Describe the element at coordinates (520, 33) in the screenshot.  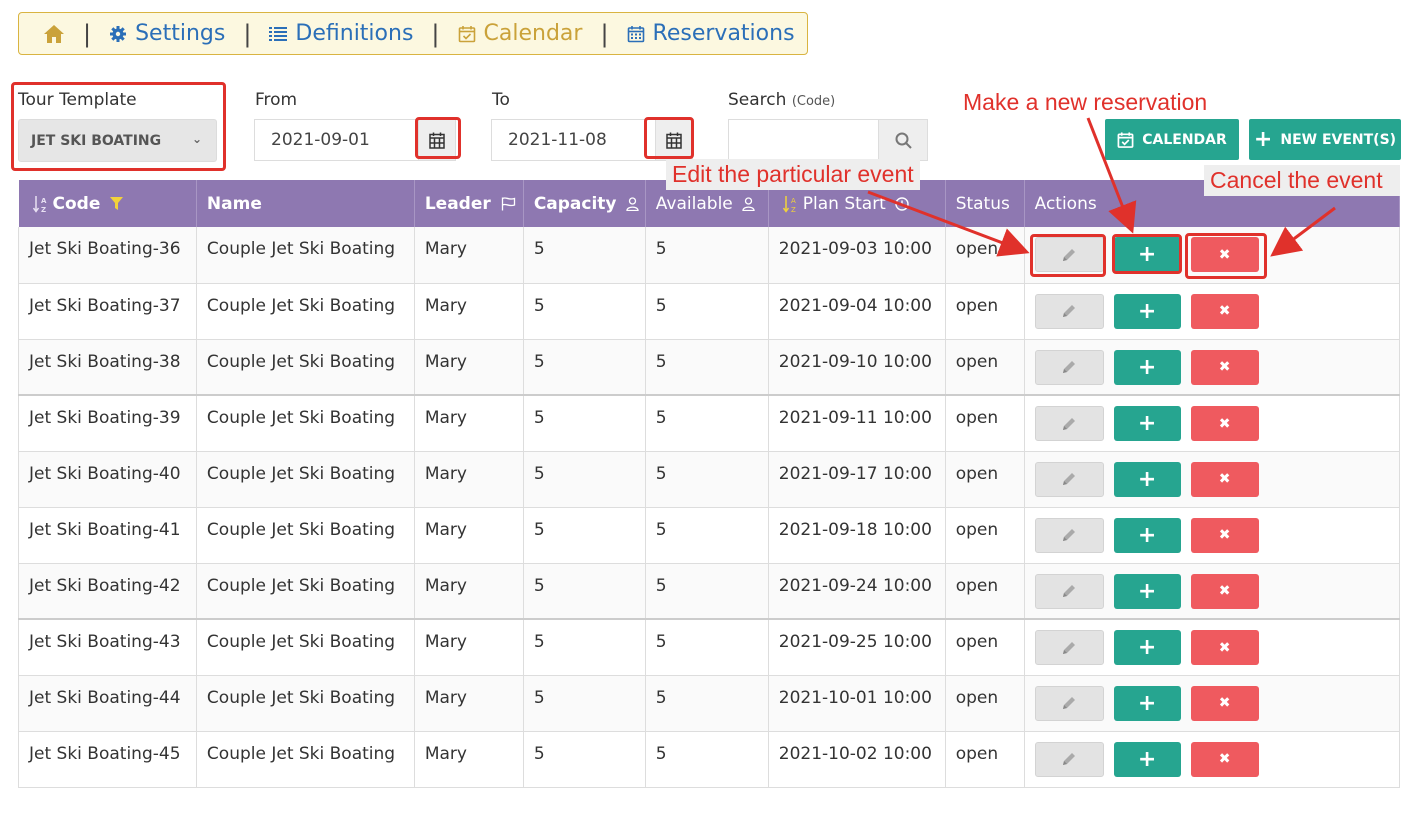
I see `nav-calendar: Calendar` at that location.